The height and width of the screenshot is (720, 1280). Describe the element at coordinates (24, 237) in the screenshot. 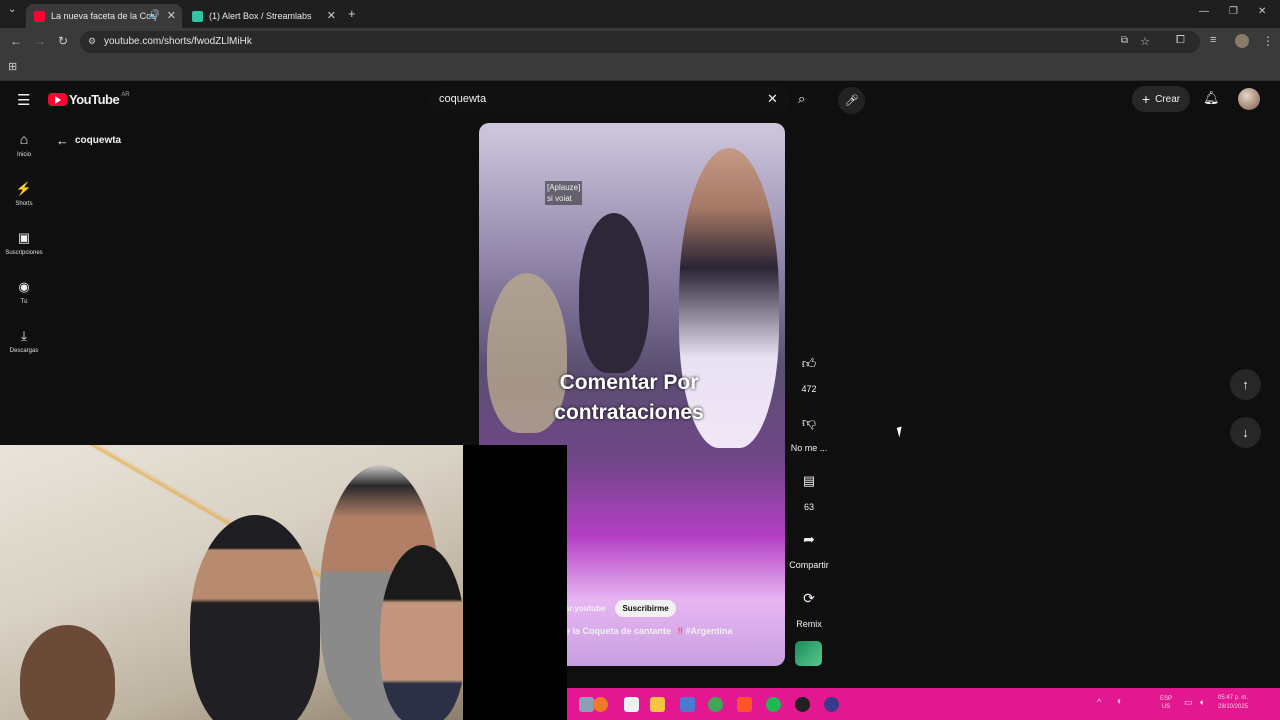

I see `subscriptions-icon: ▣` at that location.